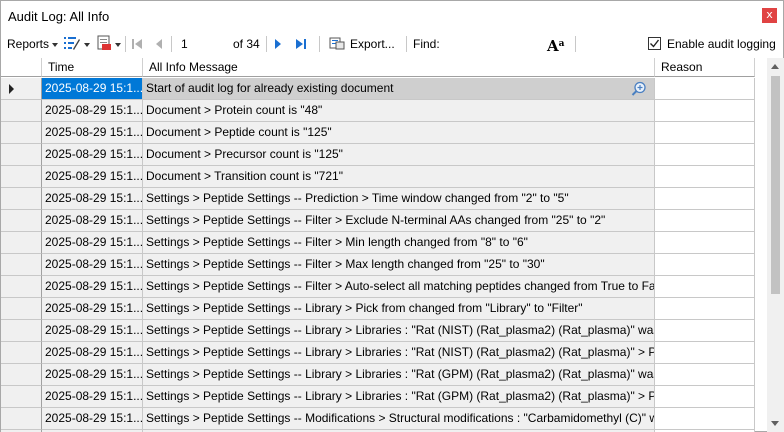 Image resolution: width=784 pixels, height=432 pixels. Describe the element at coordinates (399, 133) in the screenshot. I see `message-cell: Document > Peptide count is "125"` at that location.